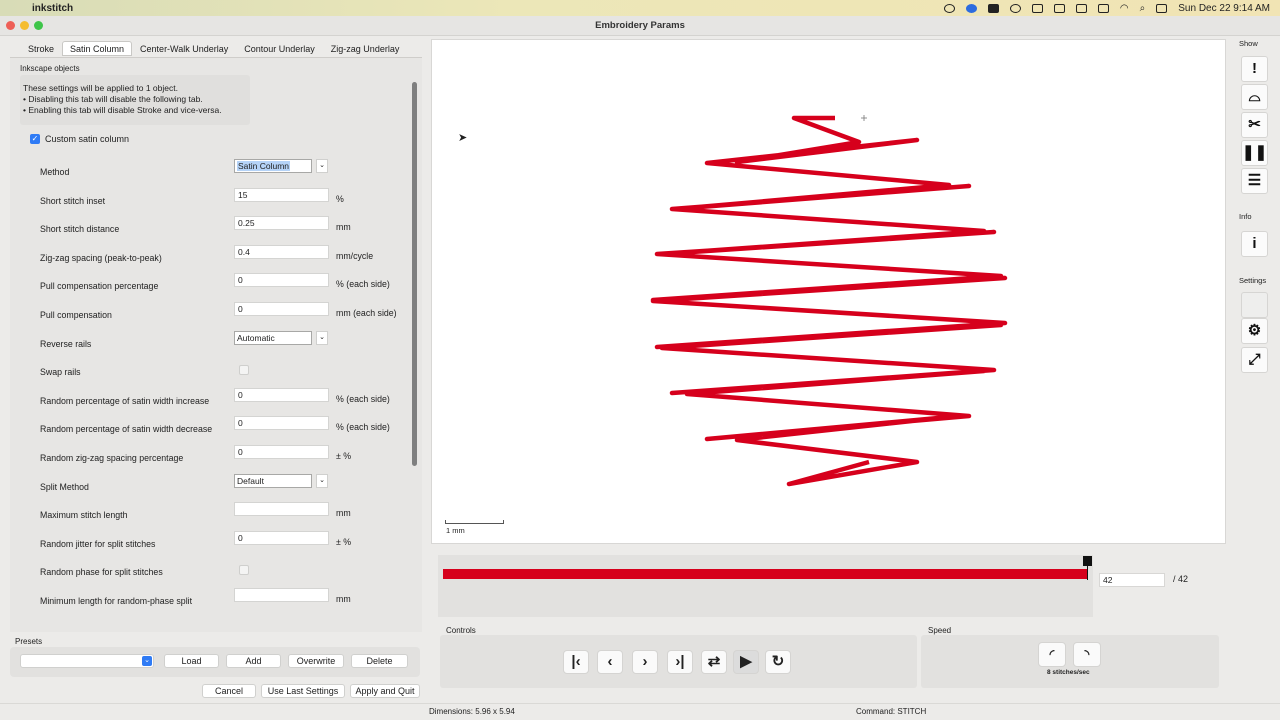 This screenshot has height=720, width=1280. What do you see at coordinates (264, 166) in the screenshot?
I see `method-value: Satin Column` at bounding box center [264, 166].